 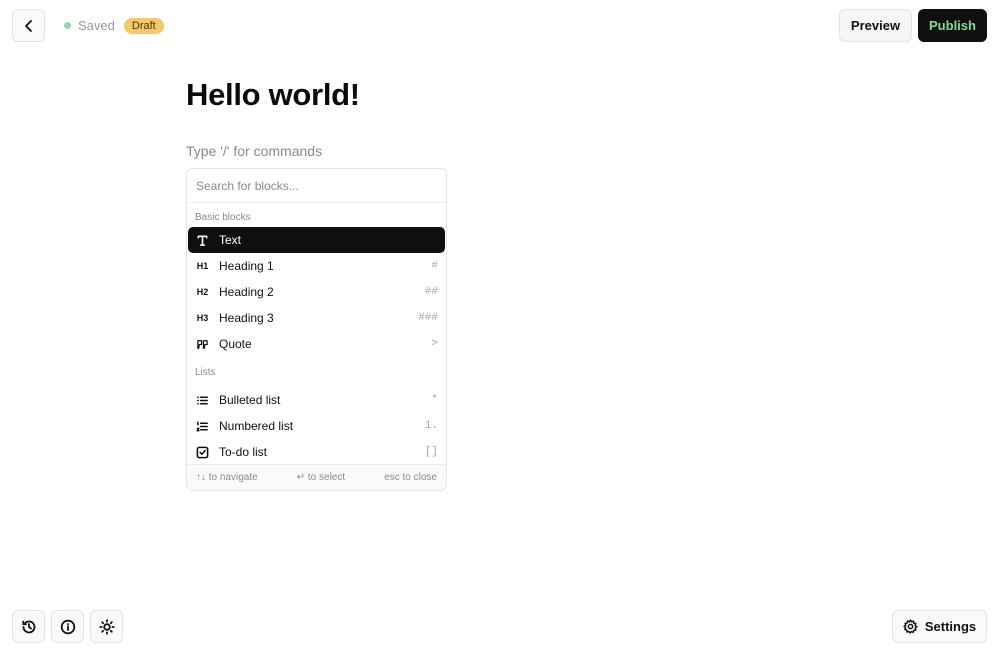 I want to click on info-button, so click(x=67, y=626).